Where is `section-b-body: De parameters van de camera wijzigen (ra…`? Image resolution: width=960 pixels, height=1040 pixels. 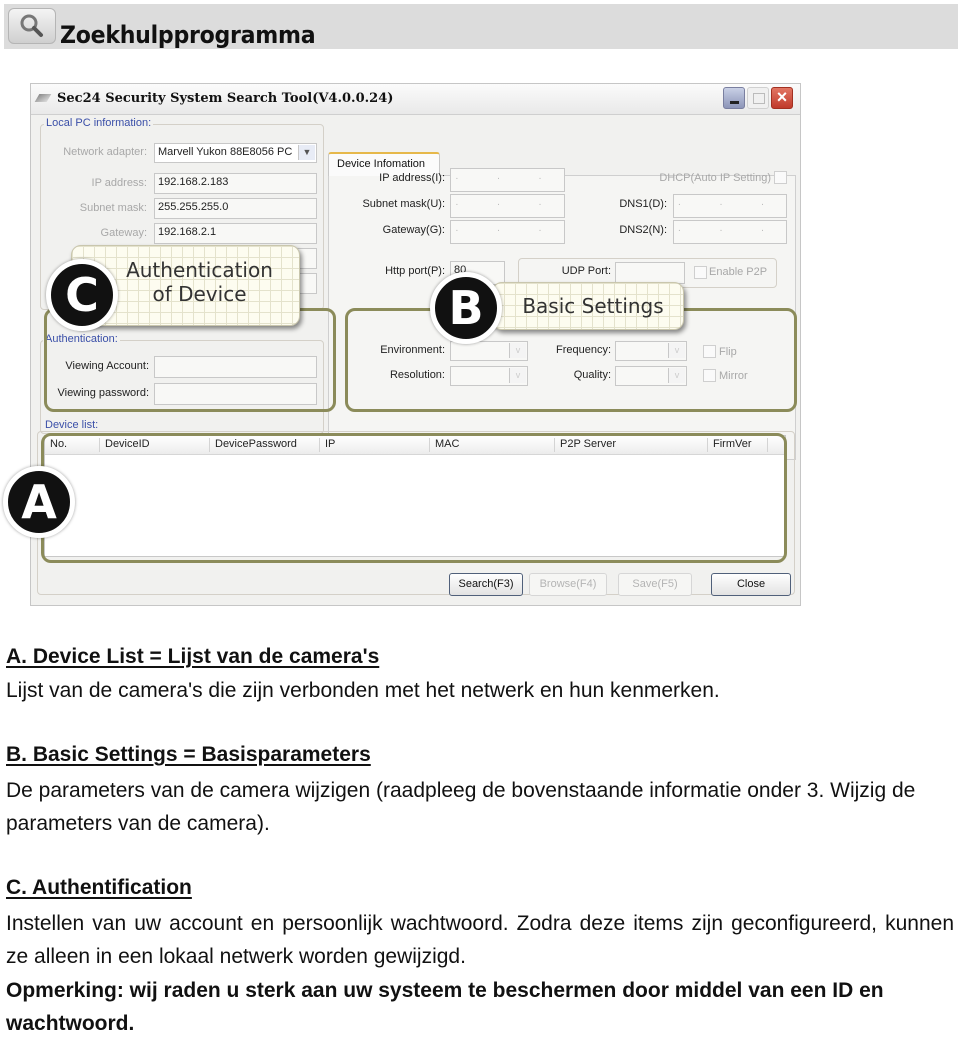
section-b-body: De parameters van de camera wijzigen (ra… is located at coordinates (461, 807).